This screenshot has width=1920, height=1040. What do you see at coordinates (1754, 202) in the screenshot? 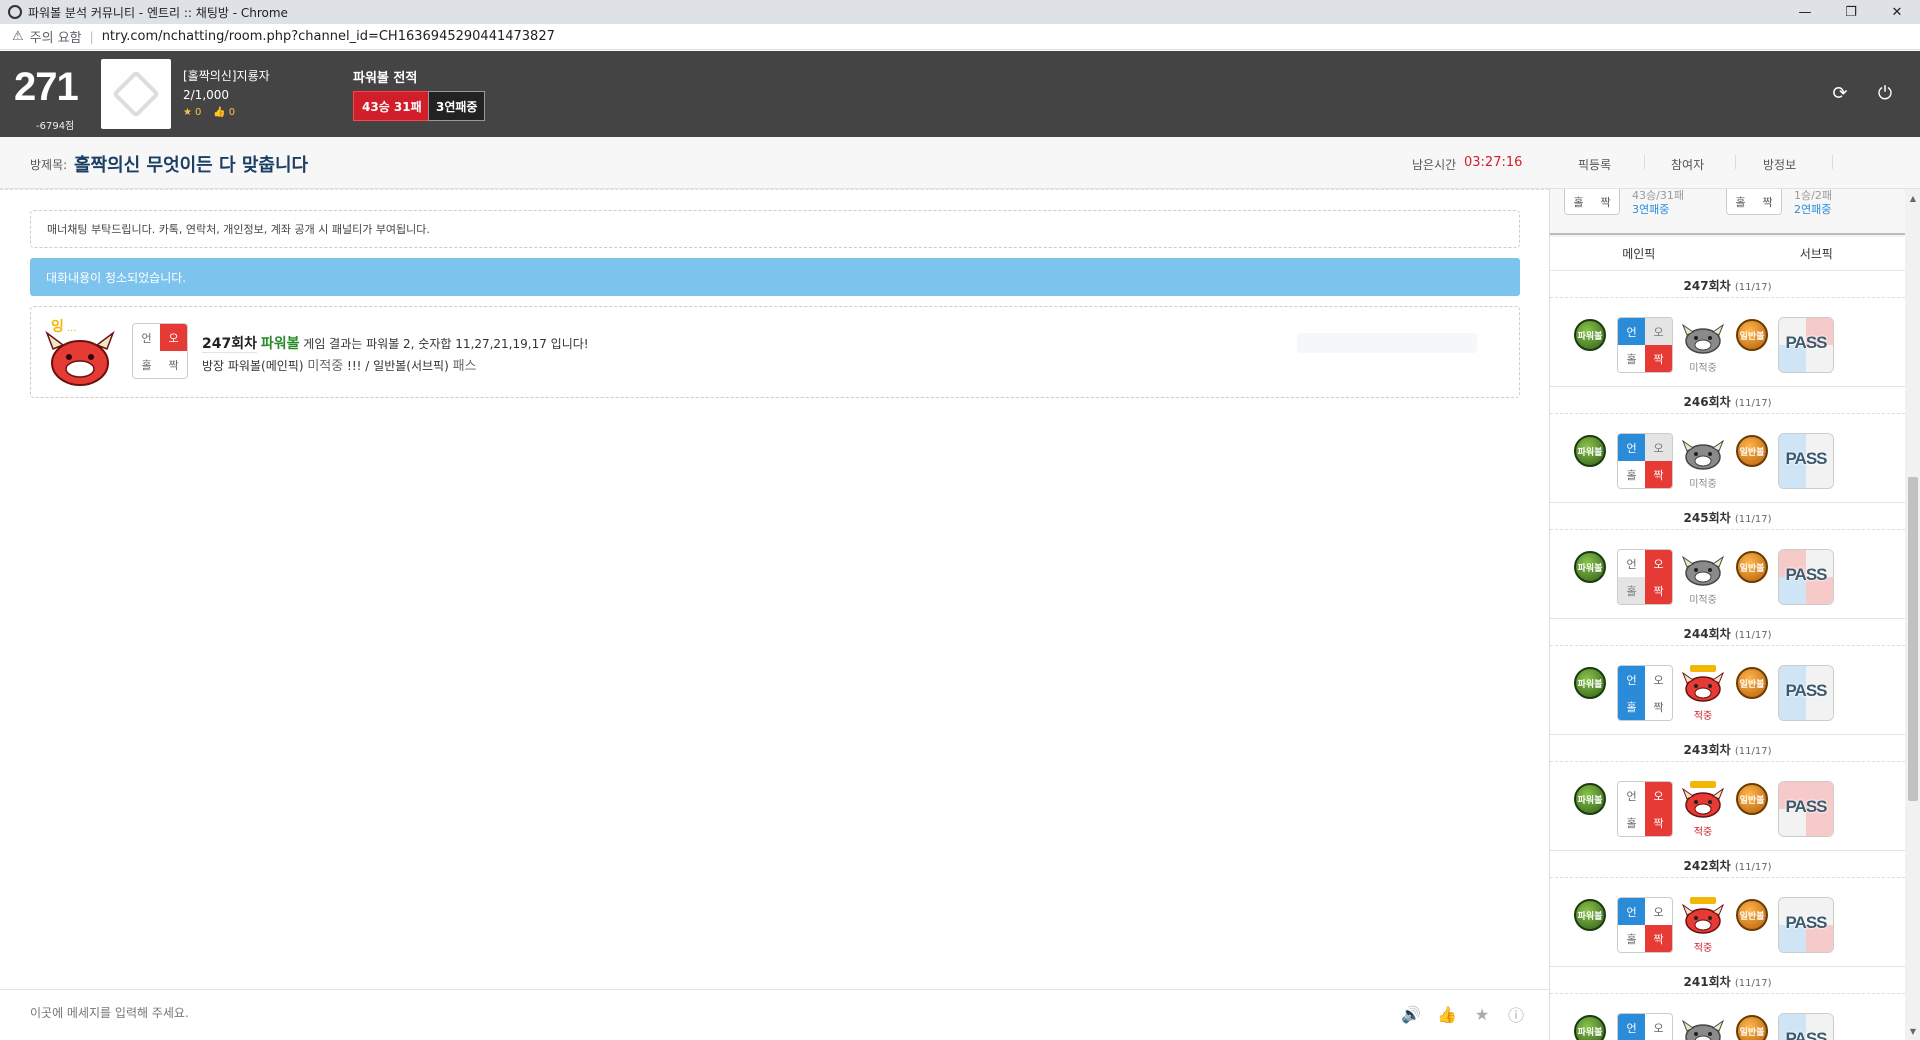
I see `summary-sub-grid: 홀 짝` at bounding box center [1754, 202].